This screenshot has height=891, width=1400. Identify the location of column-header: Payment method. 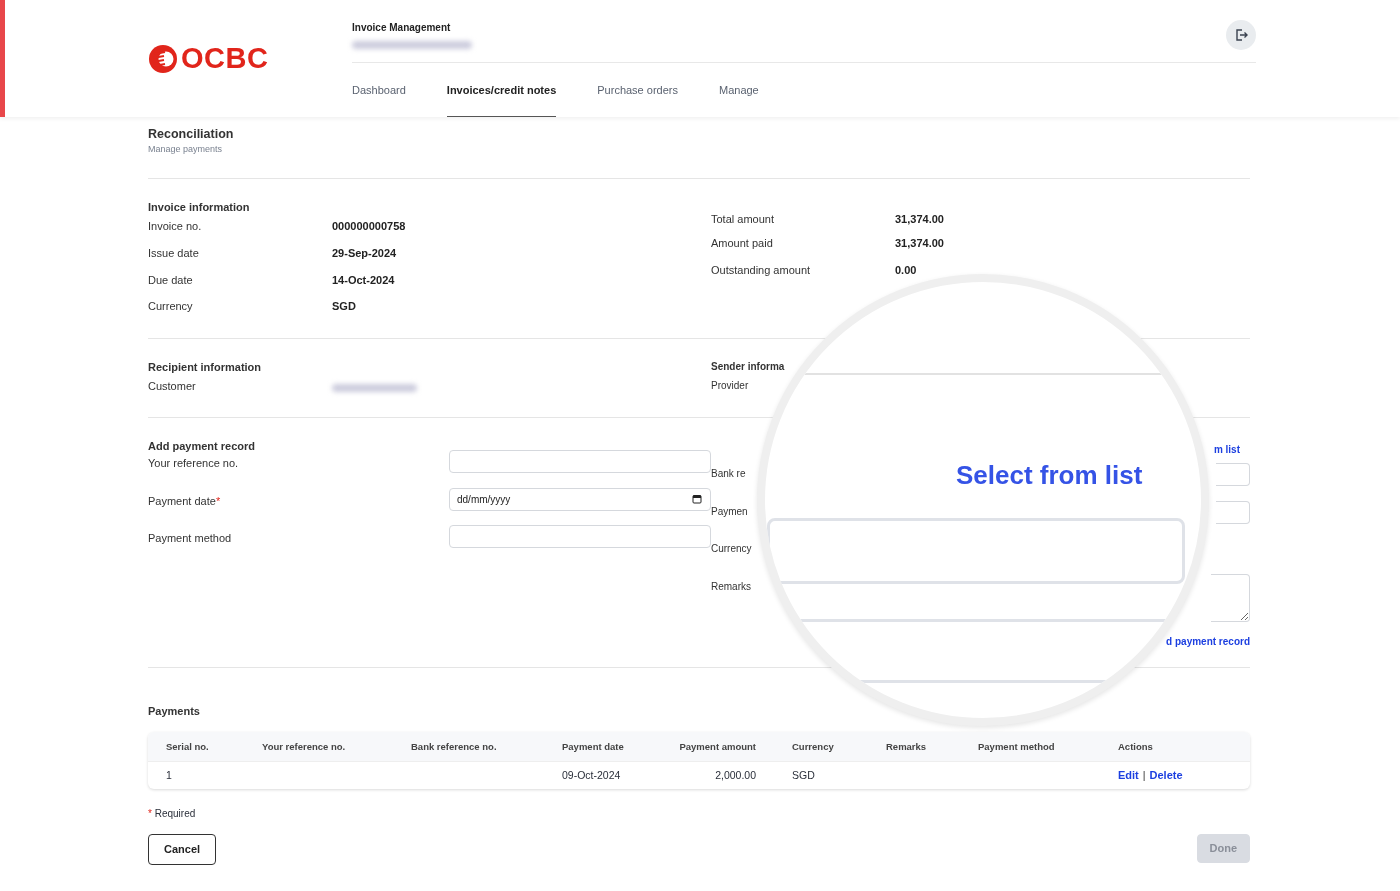
(1017, 746).